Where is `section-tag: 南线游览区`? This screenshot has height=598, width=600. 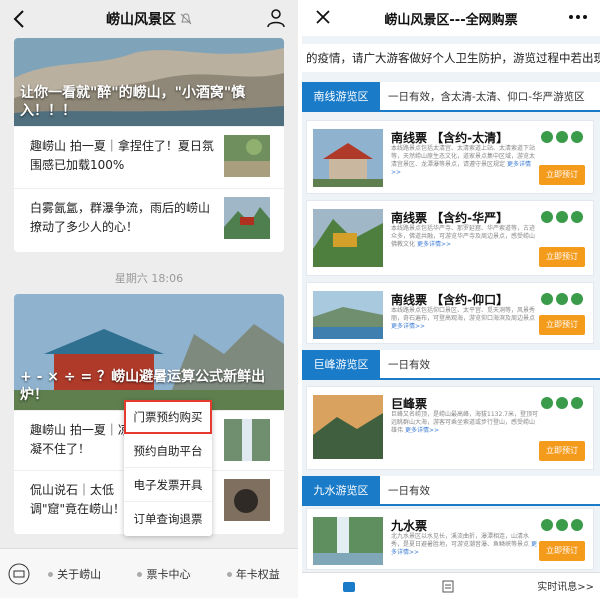
section-tag: 南线游览区 is located at coordinates (341, 97).